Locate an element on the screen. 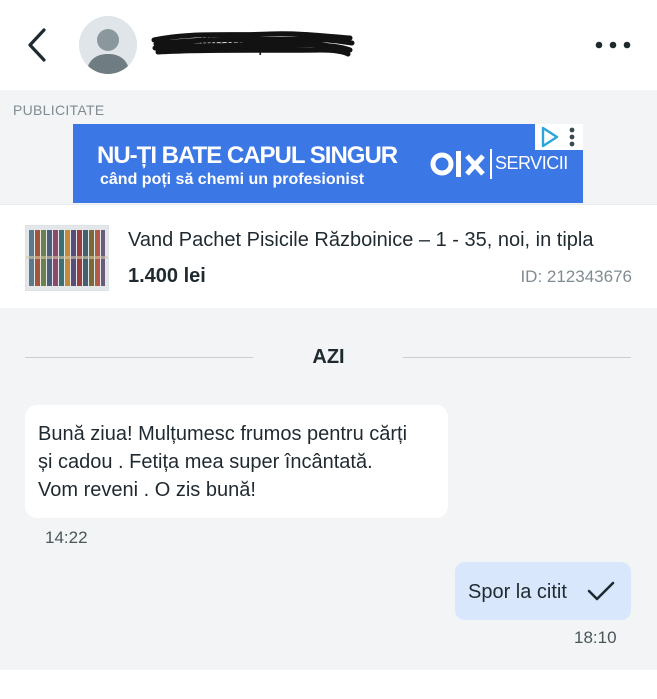  message-line: și cadou . Fetița mea super încântată. is located at coordinates (205, 462).